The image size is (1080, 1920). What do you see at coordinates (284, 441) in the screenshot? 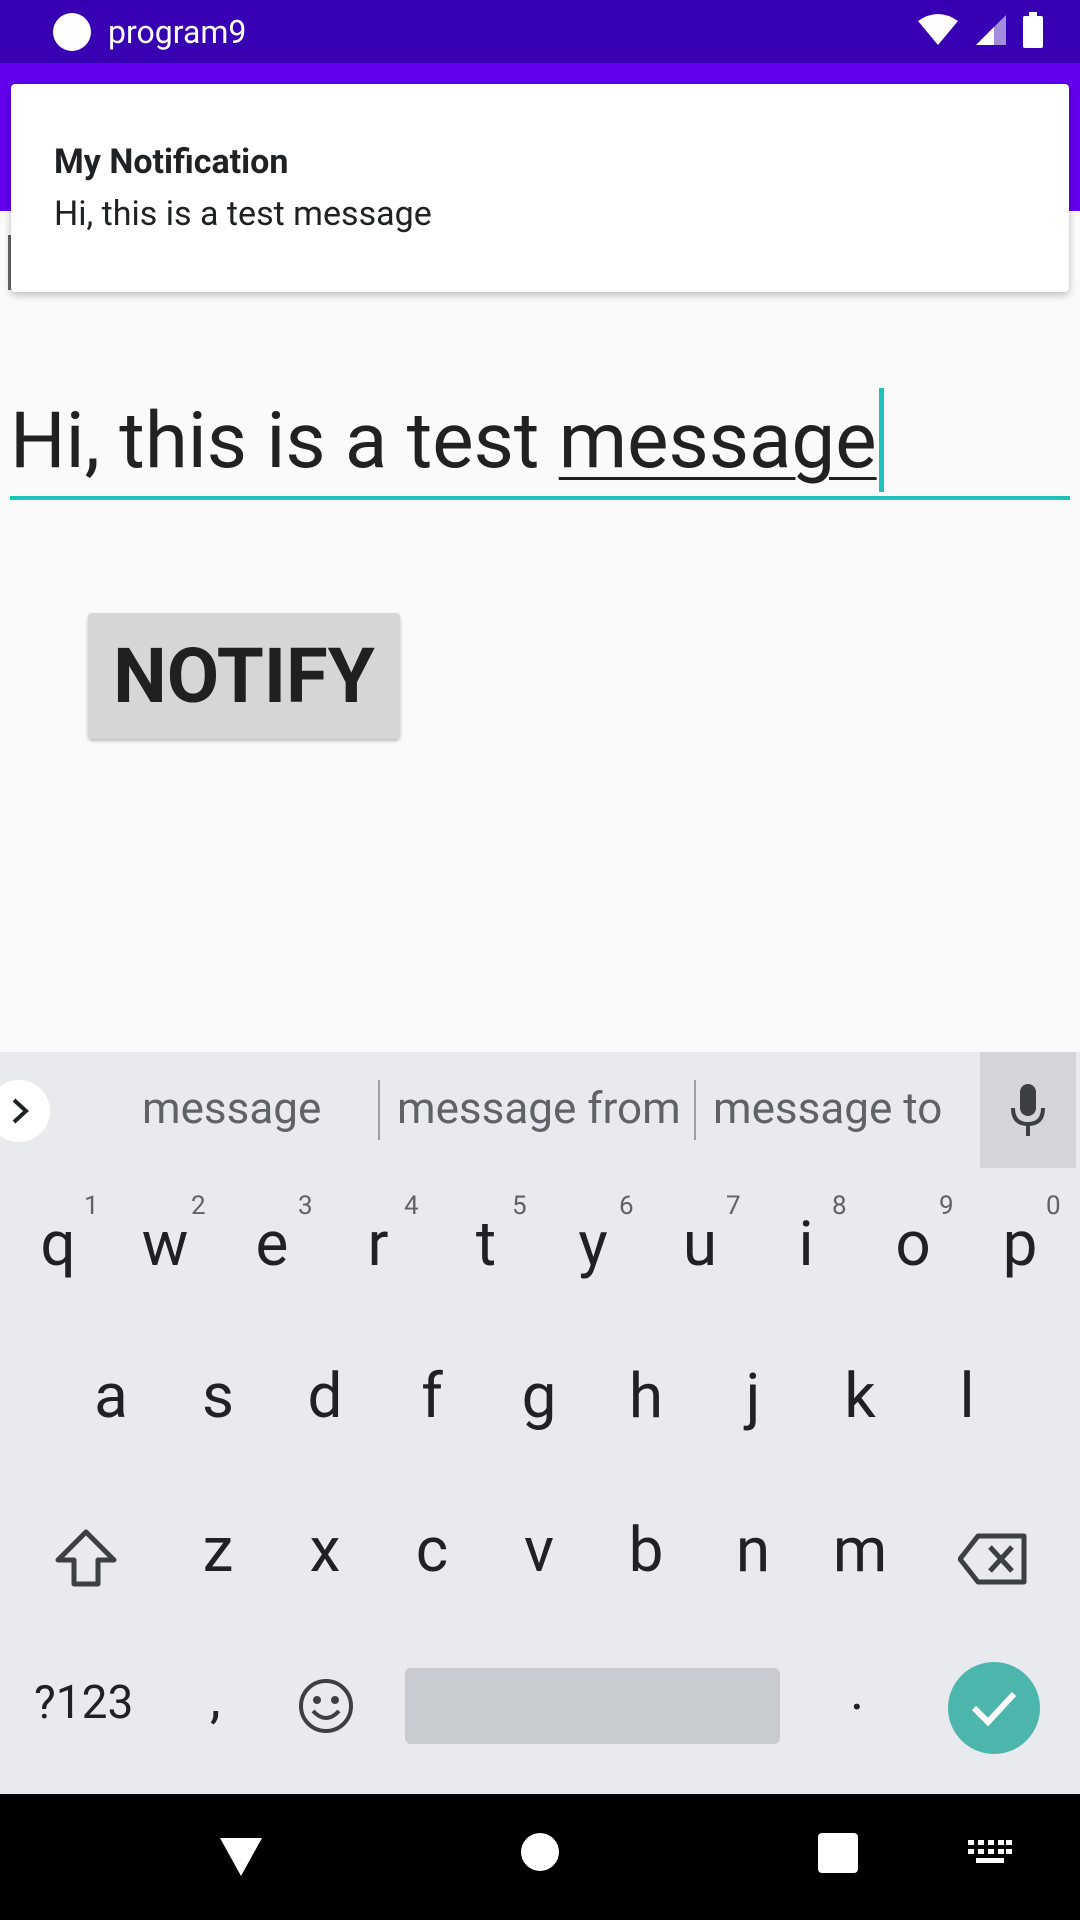
I see `message-input-prefix: Hi, this is a test` at bounding box center [284, 441].